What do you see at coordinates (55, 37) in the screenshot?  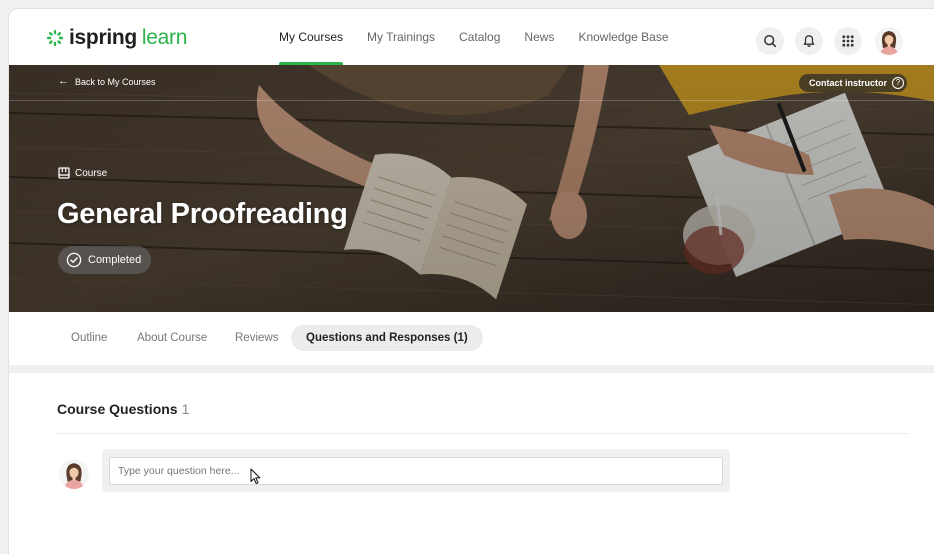 I see `logo-icon` at bounding box center [55, 37].